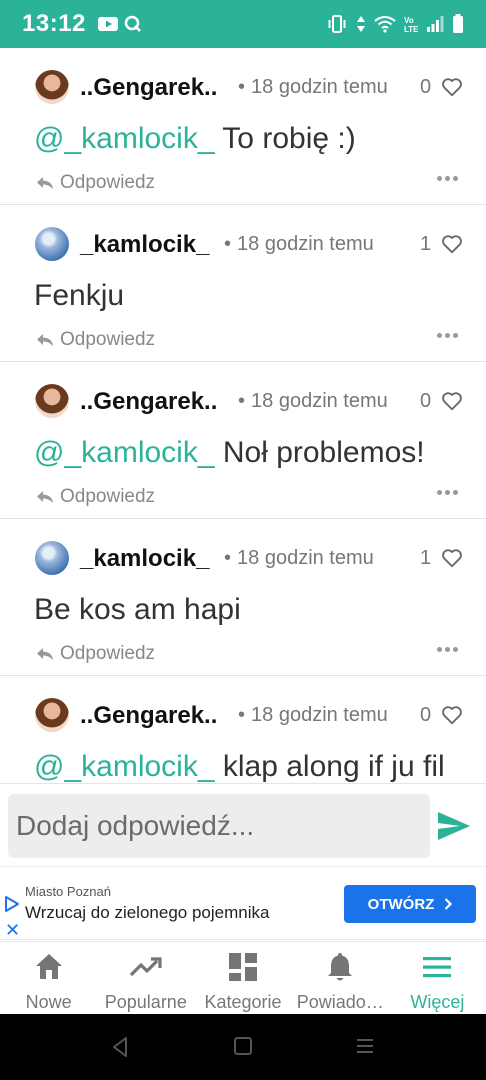 The height and width of the screenshot is (1080, 486). I want to click on comment-body: Be kos am hapi, so click(137, 609).